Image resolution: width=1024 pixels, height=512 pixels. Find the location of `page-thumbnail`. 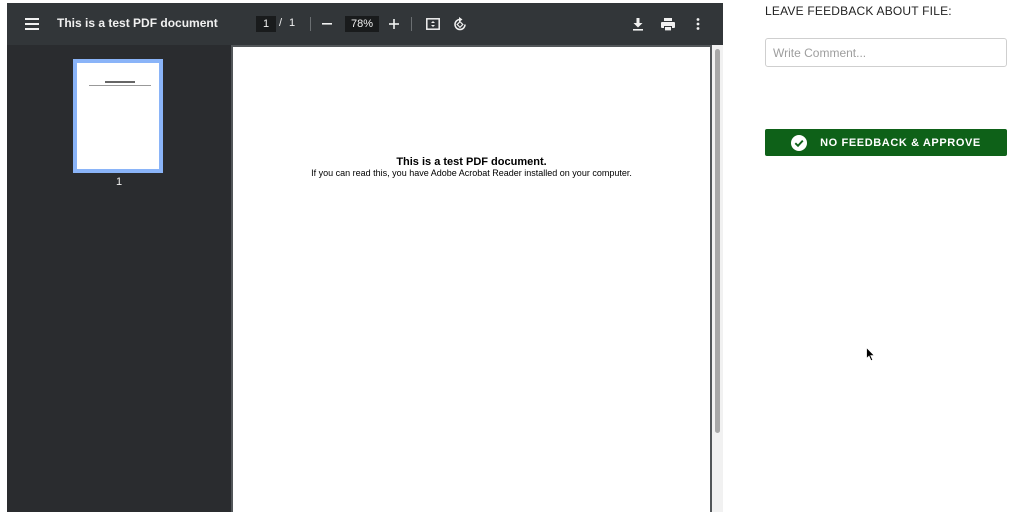

page-thumbnail is located at coordinates (118, 116).